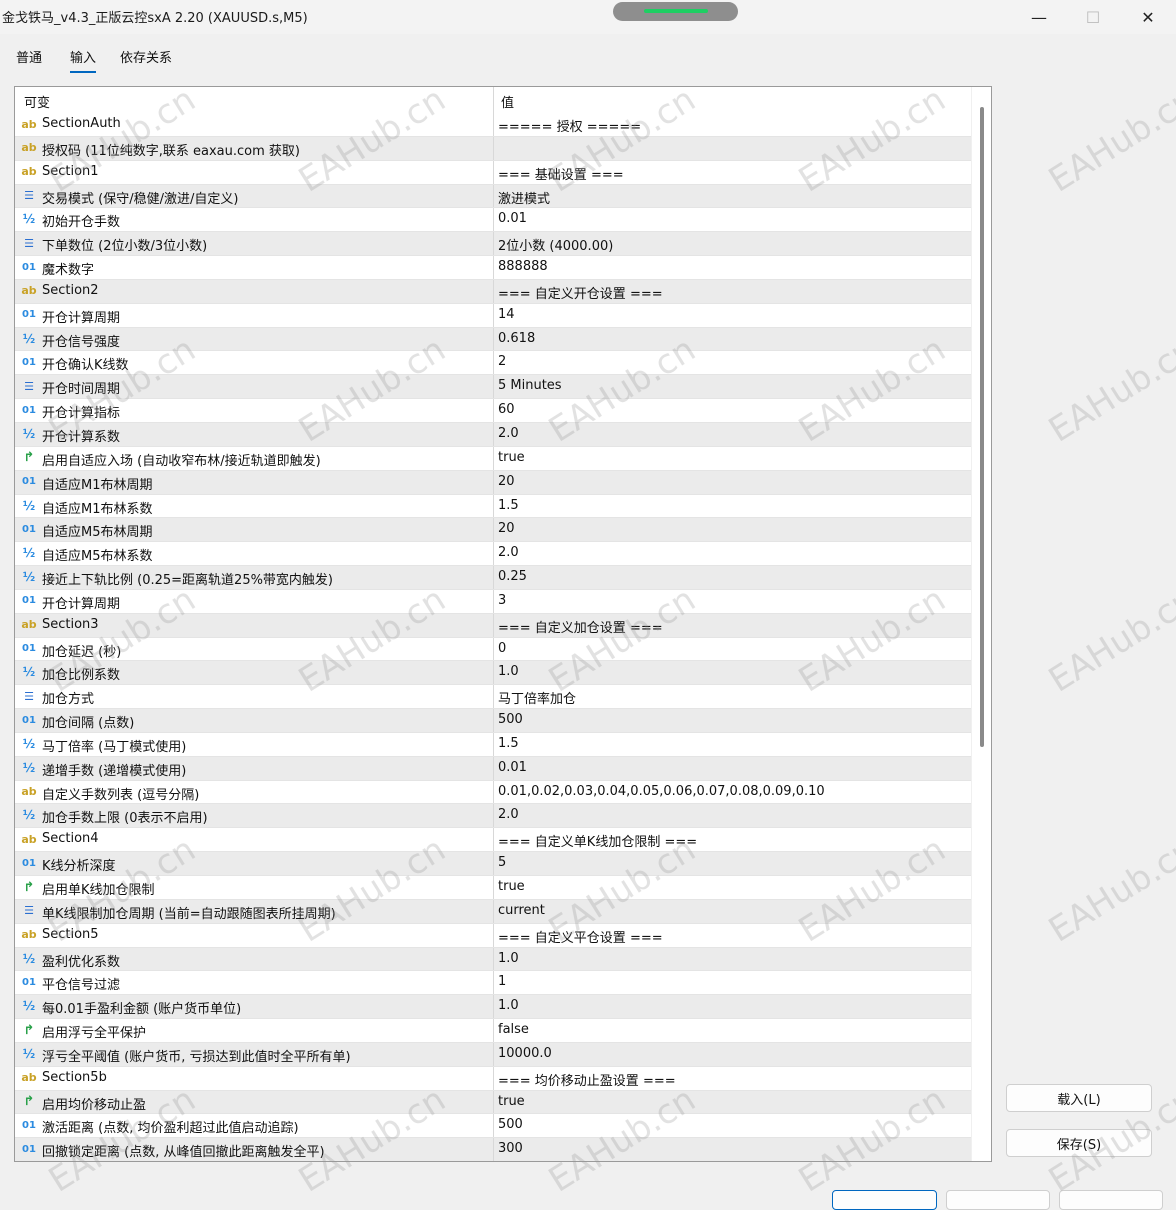 The image size is (1176, 1210). Describe the element at coordinates (502, 600) in the screenshot. I see `row-value: 3` at that location.